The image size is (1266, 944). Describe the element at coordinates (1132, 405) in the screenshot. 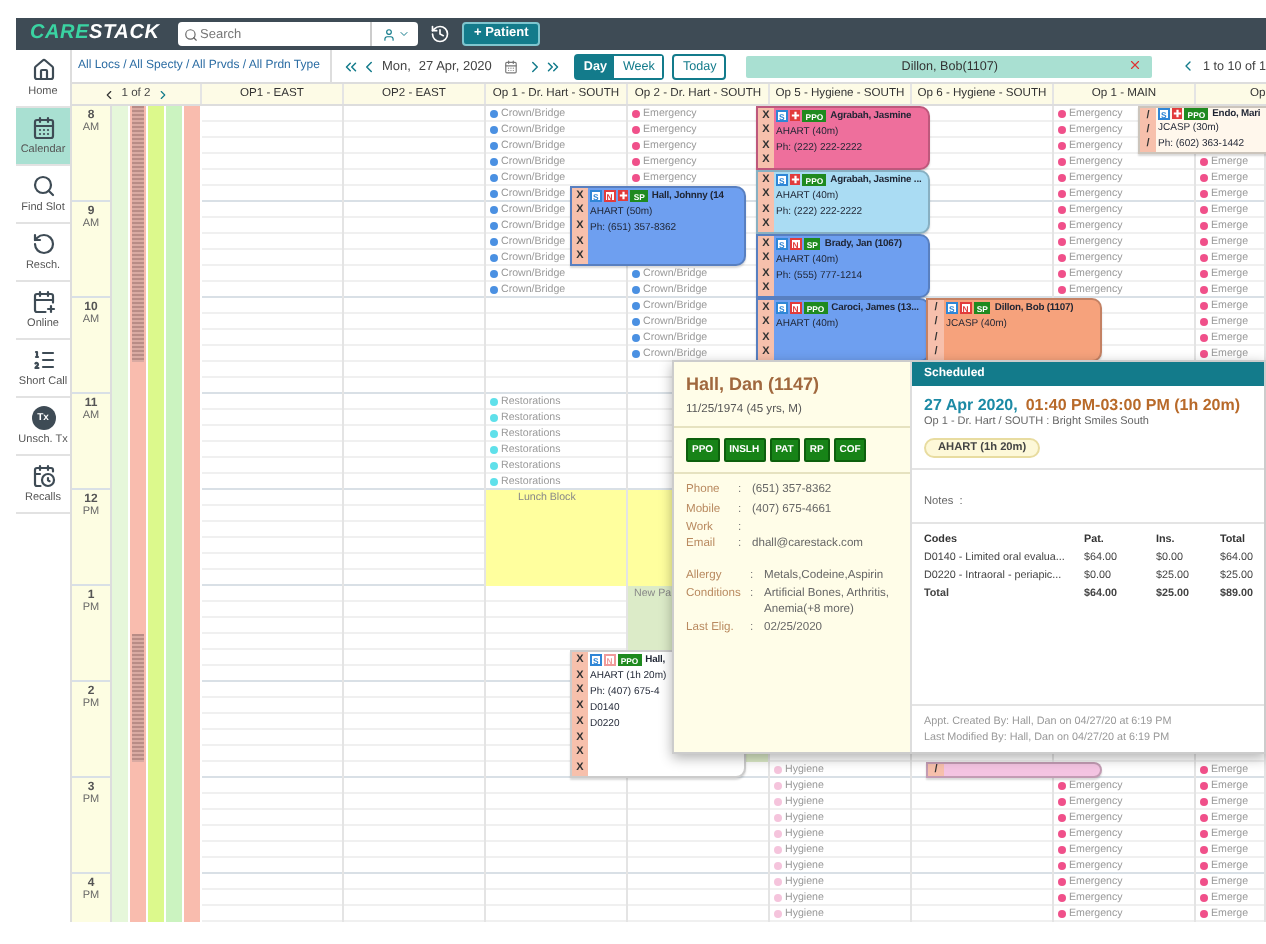

I see `appointment-time: 01:40 PM-03:00 PM (1h 20m)` at that location.